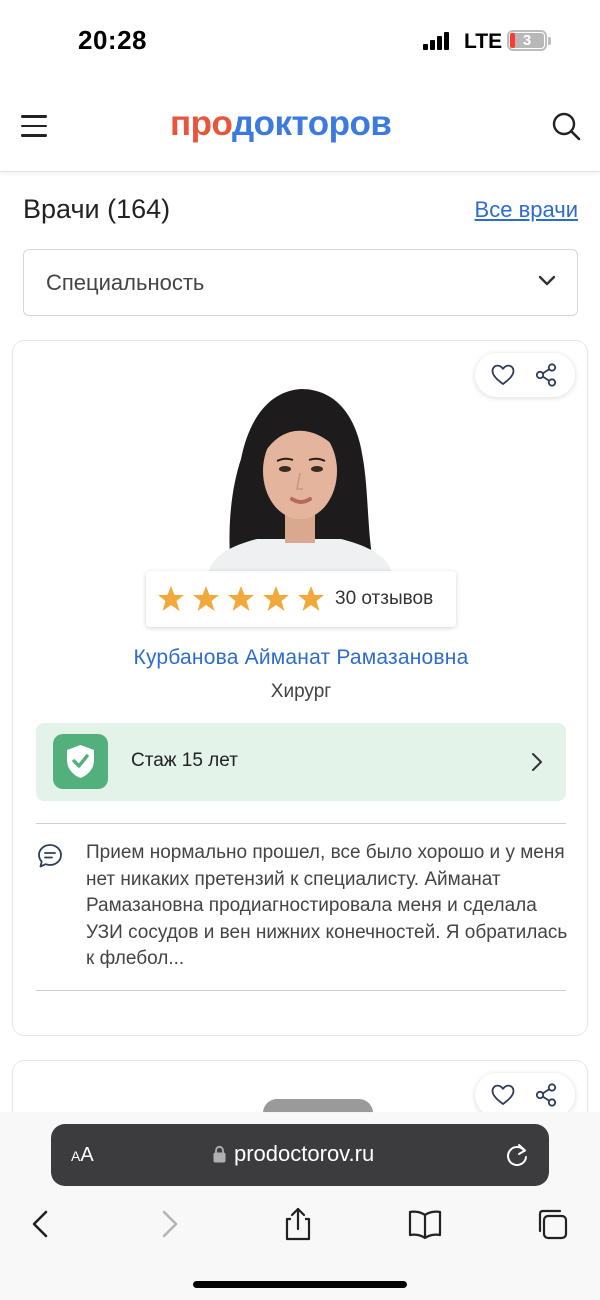  What do you see at coordinates (483, 41) in the screenshot?
I see `network-label: LTE` at bounding box center [483, 41].